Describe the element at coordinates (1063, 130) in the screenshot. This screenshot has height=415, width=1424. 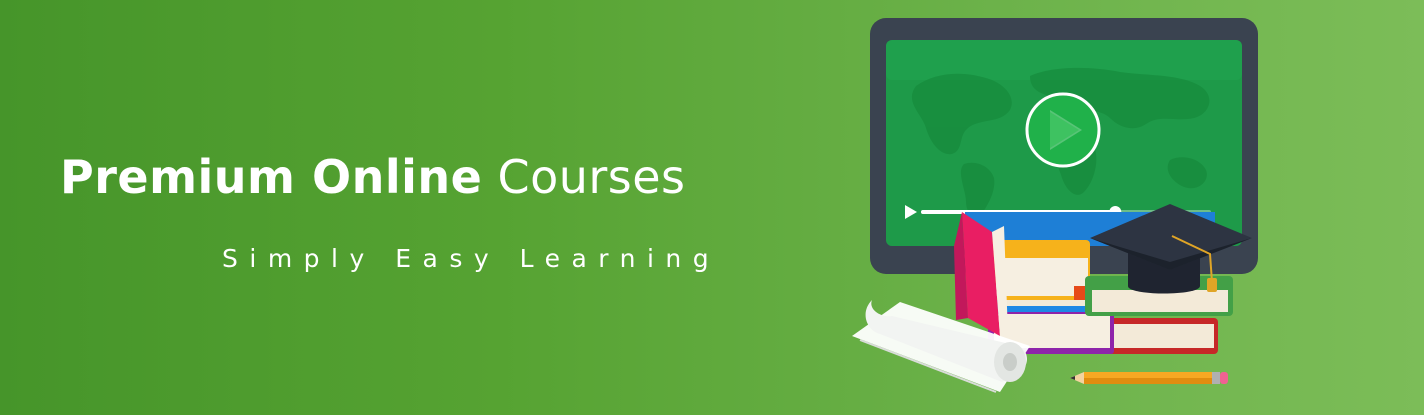
I see `play-button` at that location.